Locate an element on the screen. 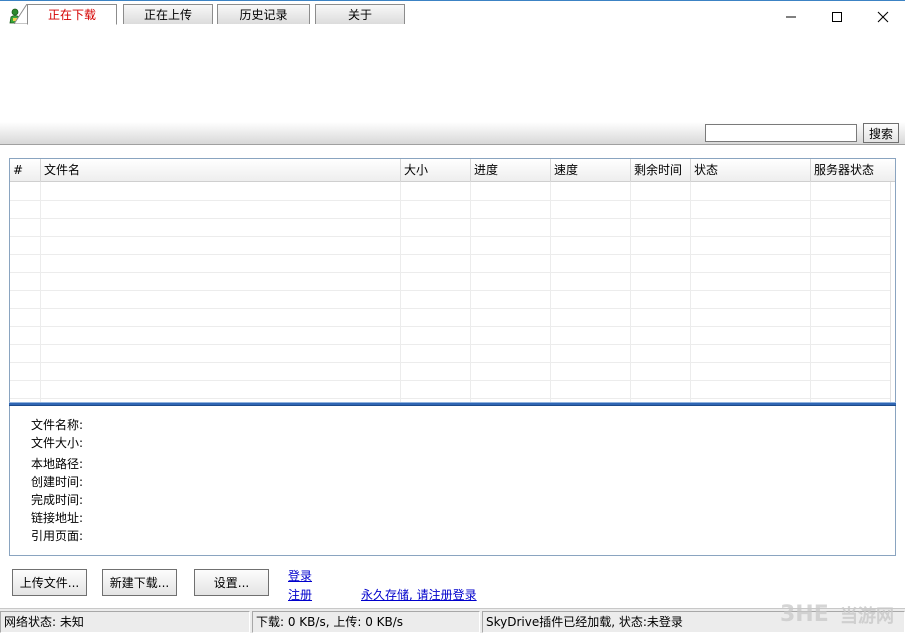  maximize-icon is located at coordinates (837, 17).